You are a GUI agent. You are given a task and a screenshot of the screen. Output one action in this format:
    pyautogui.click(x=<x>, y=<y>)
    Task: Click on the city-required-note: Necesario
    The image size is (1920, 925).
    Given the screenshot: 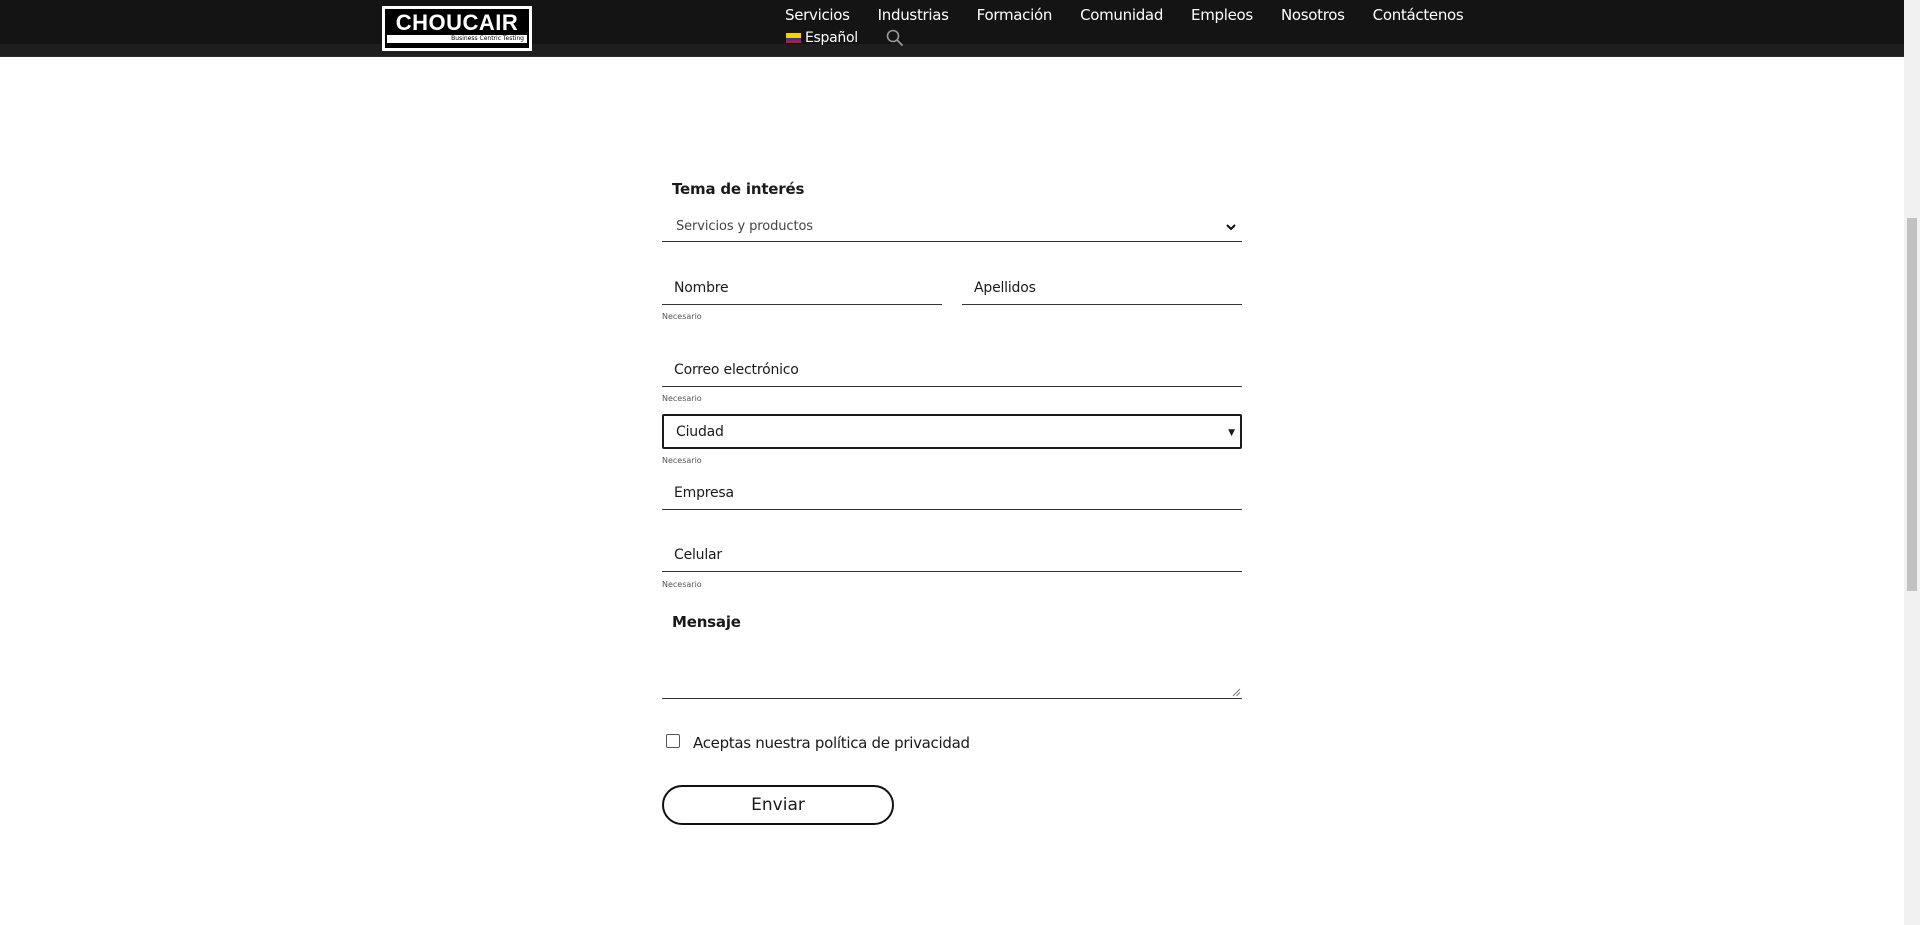 What is the action you would take?
    pyautogui.click(x=682, y=460)
    